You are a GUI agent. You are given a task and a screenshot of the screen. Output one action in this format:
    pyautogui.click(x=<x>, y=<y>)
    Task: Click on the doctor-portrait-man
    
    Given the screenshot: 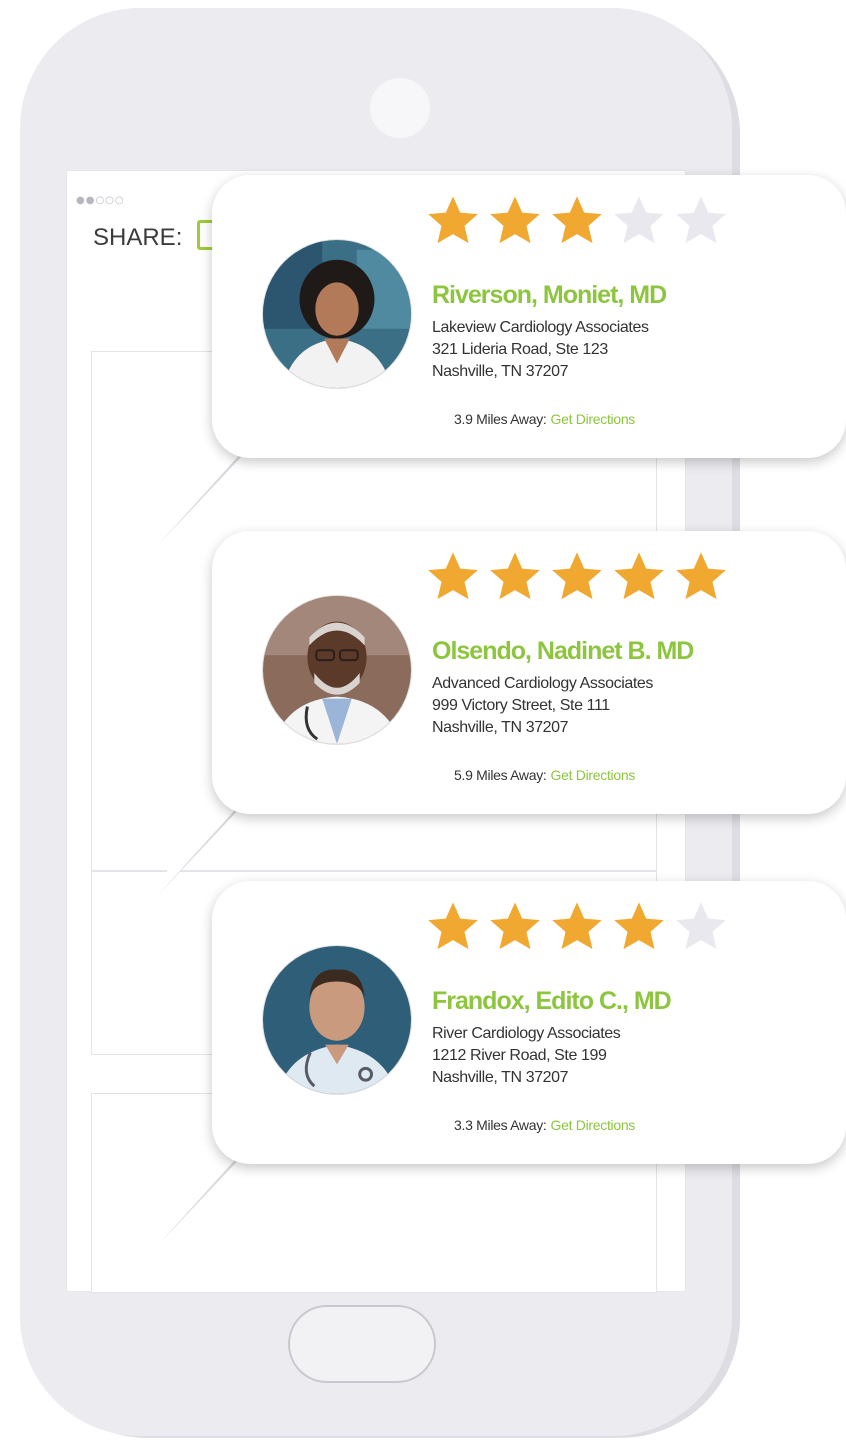 What is the action you would take?
    pyautogui.click(x=337, y=1020)
    